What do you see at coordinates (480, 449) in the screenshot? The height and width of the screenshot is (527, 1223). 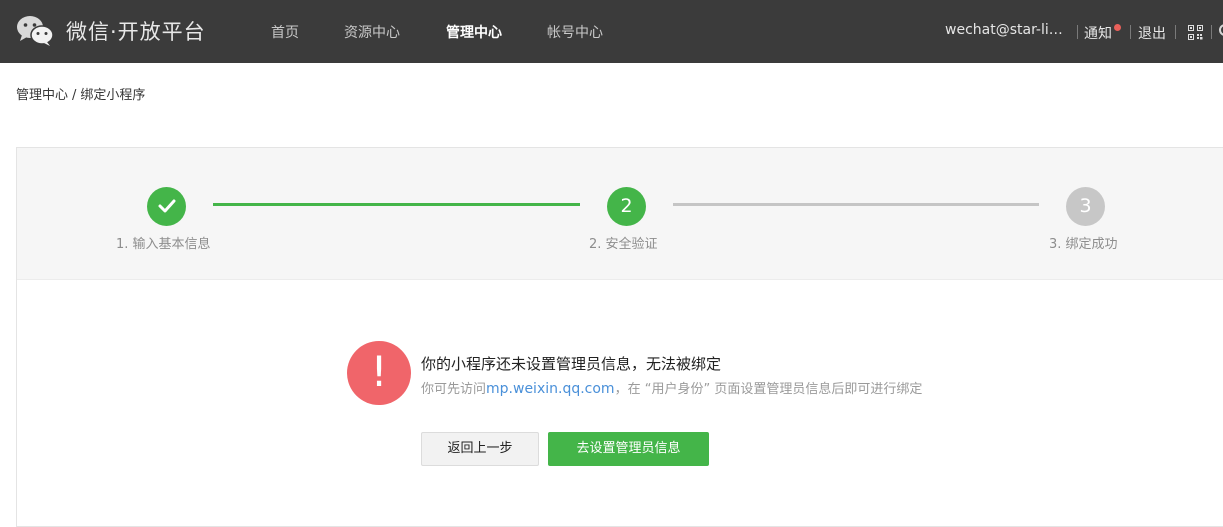 I see `back-button: 返回上一步` at bounding box center [480, 449].